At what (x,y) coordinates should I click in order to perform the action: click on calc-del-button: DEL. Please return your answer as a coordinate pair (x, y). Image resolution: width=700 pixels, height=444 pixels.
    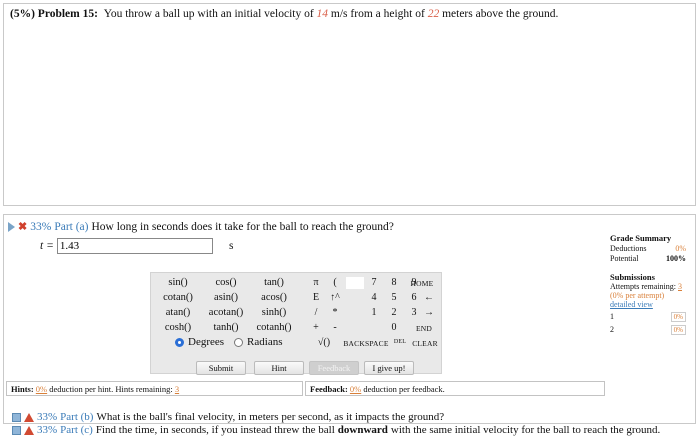
    Looking at the image, I should click on (400, 342).